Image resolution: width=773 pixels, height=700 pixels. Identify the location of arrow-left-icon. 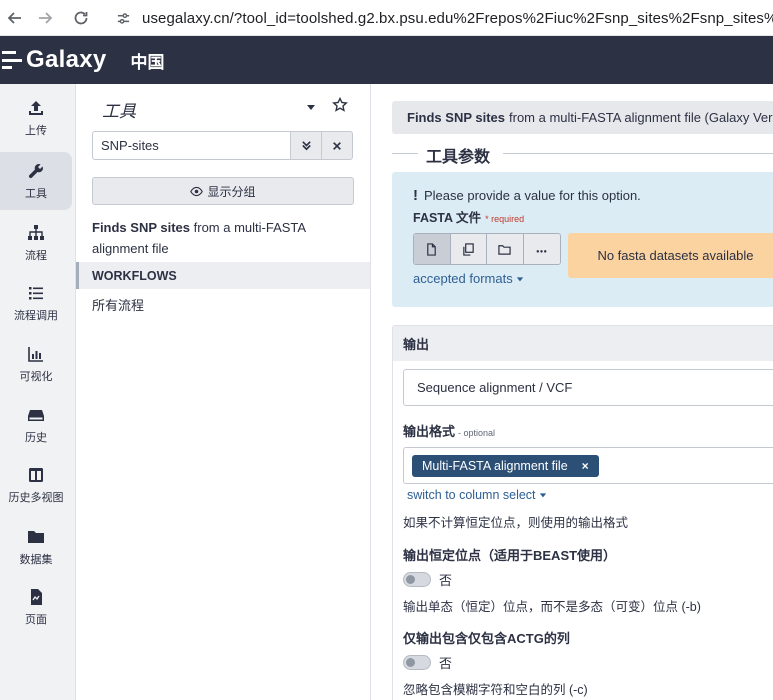
(14, 18).